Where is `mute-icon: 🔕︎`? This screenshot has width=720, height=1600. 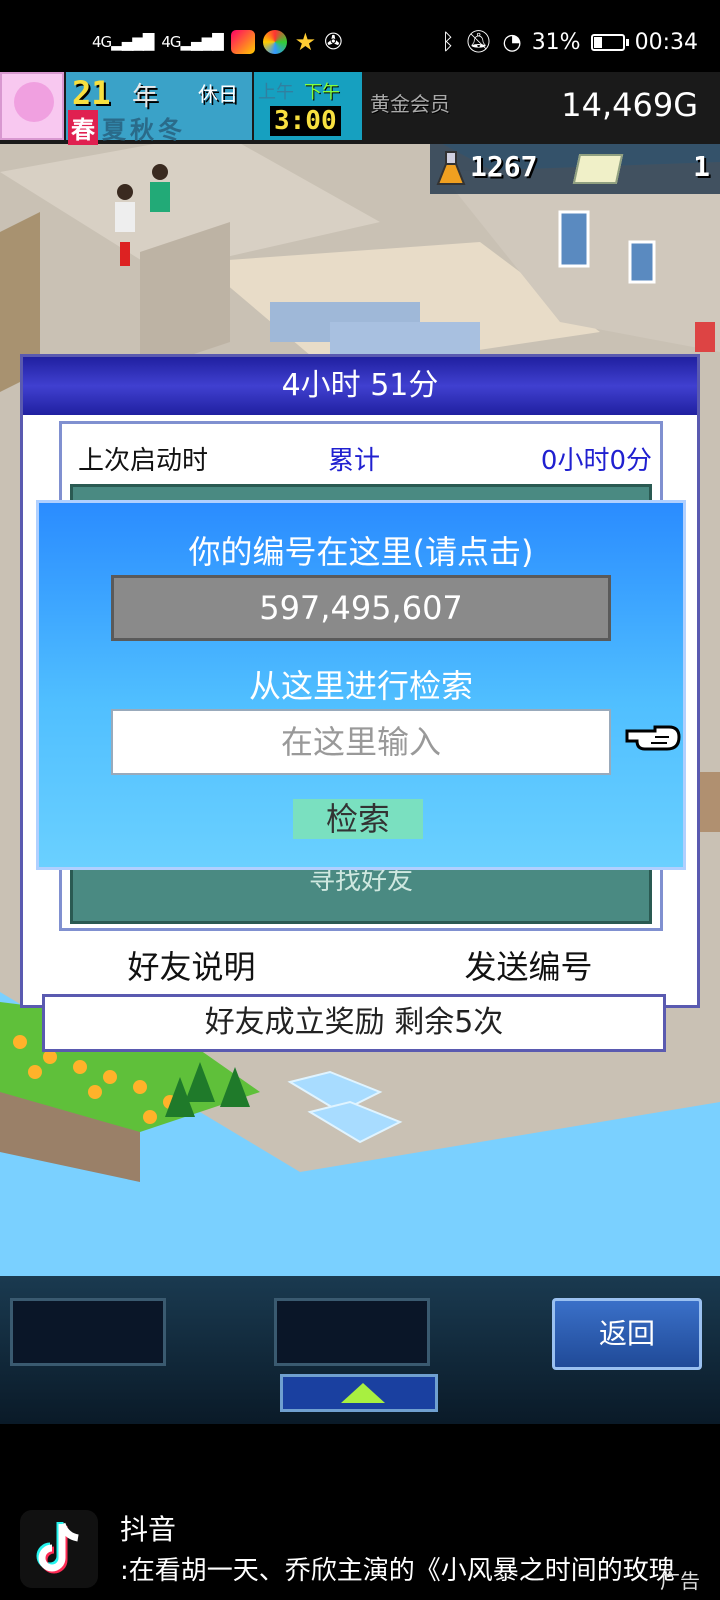
mute-icon: 🔕︎ is located at coordinates (478, 42).